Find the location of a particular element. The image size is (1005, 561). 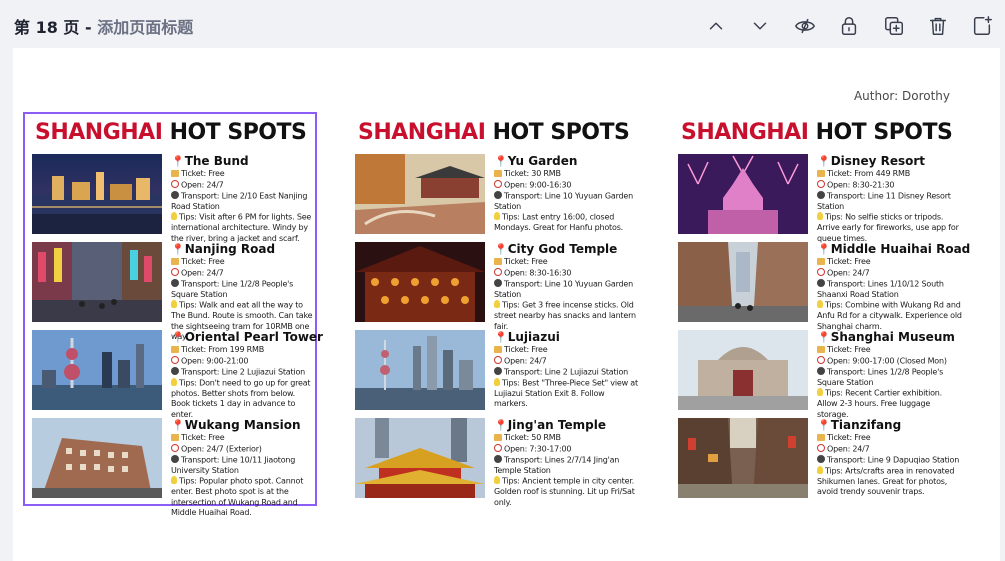

nanjing-road-photo is located at coordinates (97, 282).